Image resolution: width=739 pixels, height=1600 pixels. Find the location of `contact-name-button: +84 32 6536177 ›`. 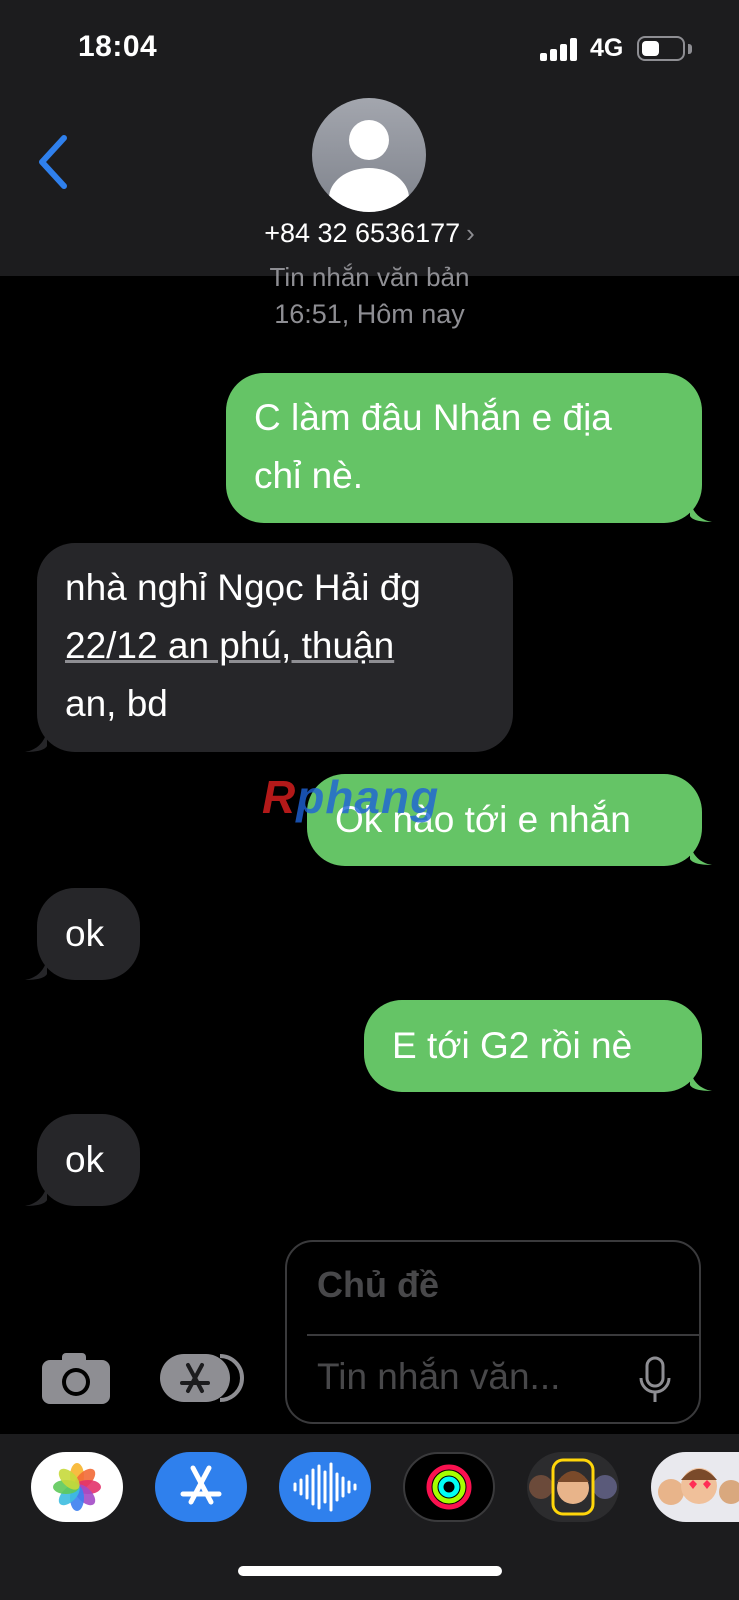

contact-name-button: +84 32 6536177 › is located at coordinates (369, 233).